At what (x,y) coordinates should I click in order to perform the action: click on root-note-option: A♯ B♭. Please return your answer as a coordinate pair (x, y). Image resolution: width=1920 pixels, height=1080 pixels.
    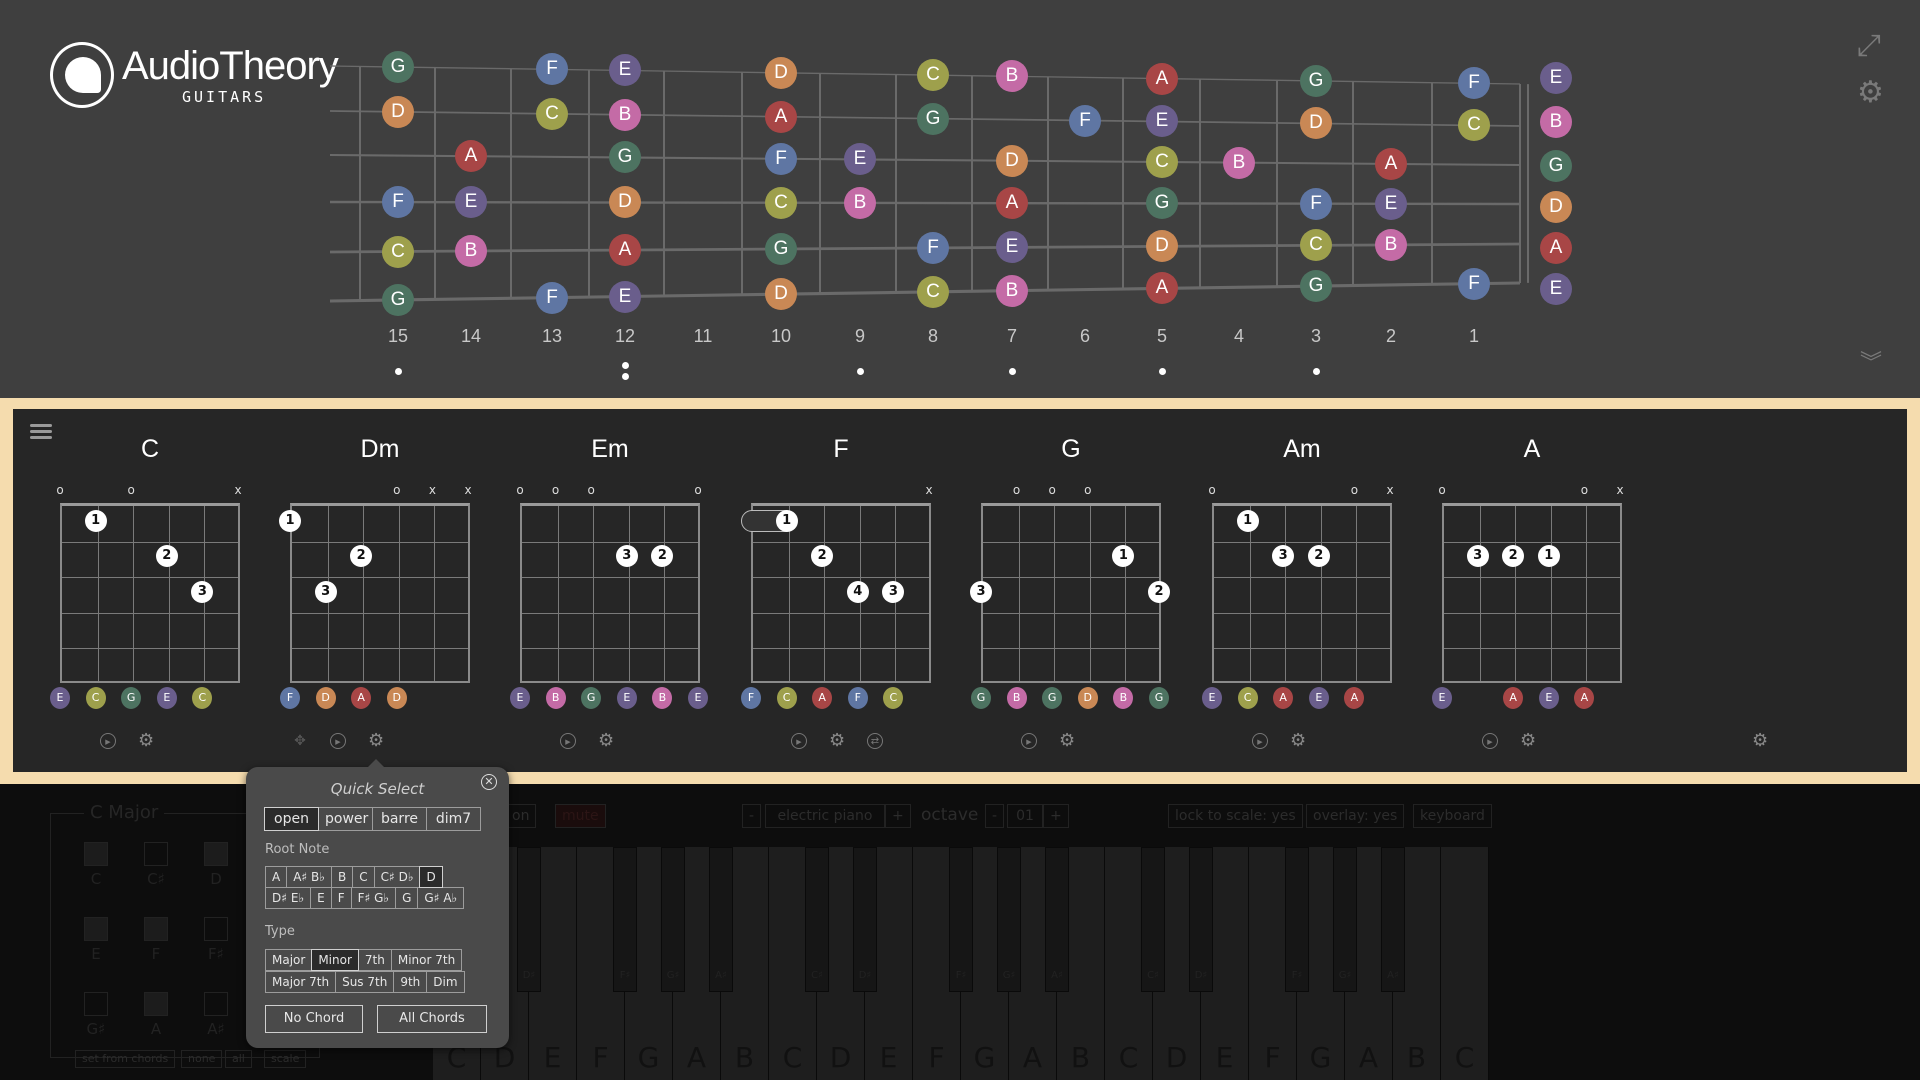
    Looking at the image, I should click on (309, 877).